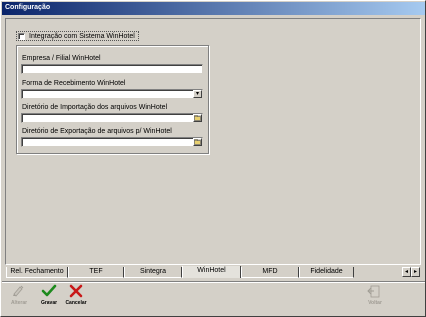 This screenshot has width=426, height=317. Describe the element at coordinates (112, 142) in the screenshot. I see `diretorio-exportacao-input` at that location.